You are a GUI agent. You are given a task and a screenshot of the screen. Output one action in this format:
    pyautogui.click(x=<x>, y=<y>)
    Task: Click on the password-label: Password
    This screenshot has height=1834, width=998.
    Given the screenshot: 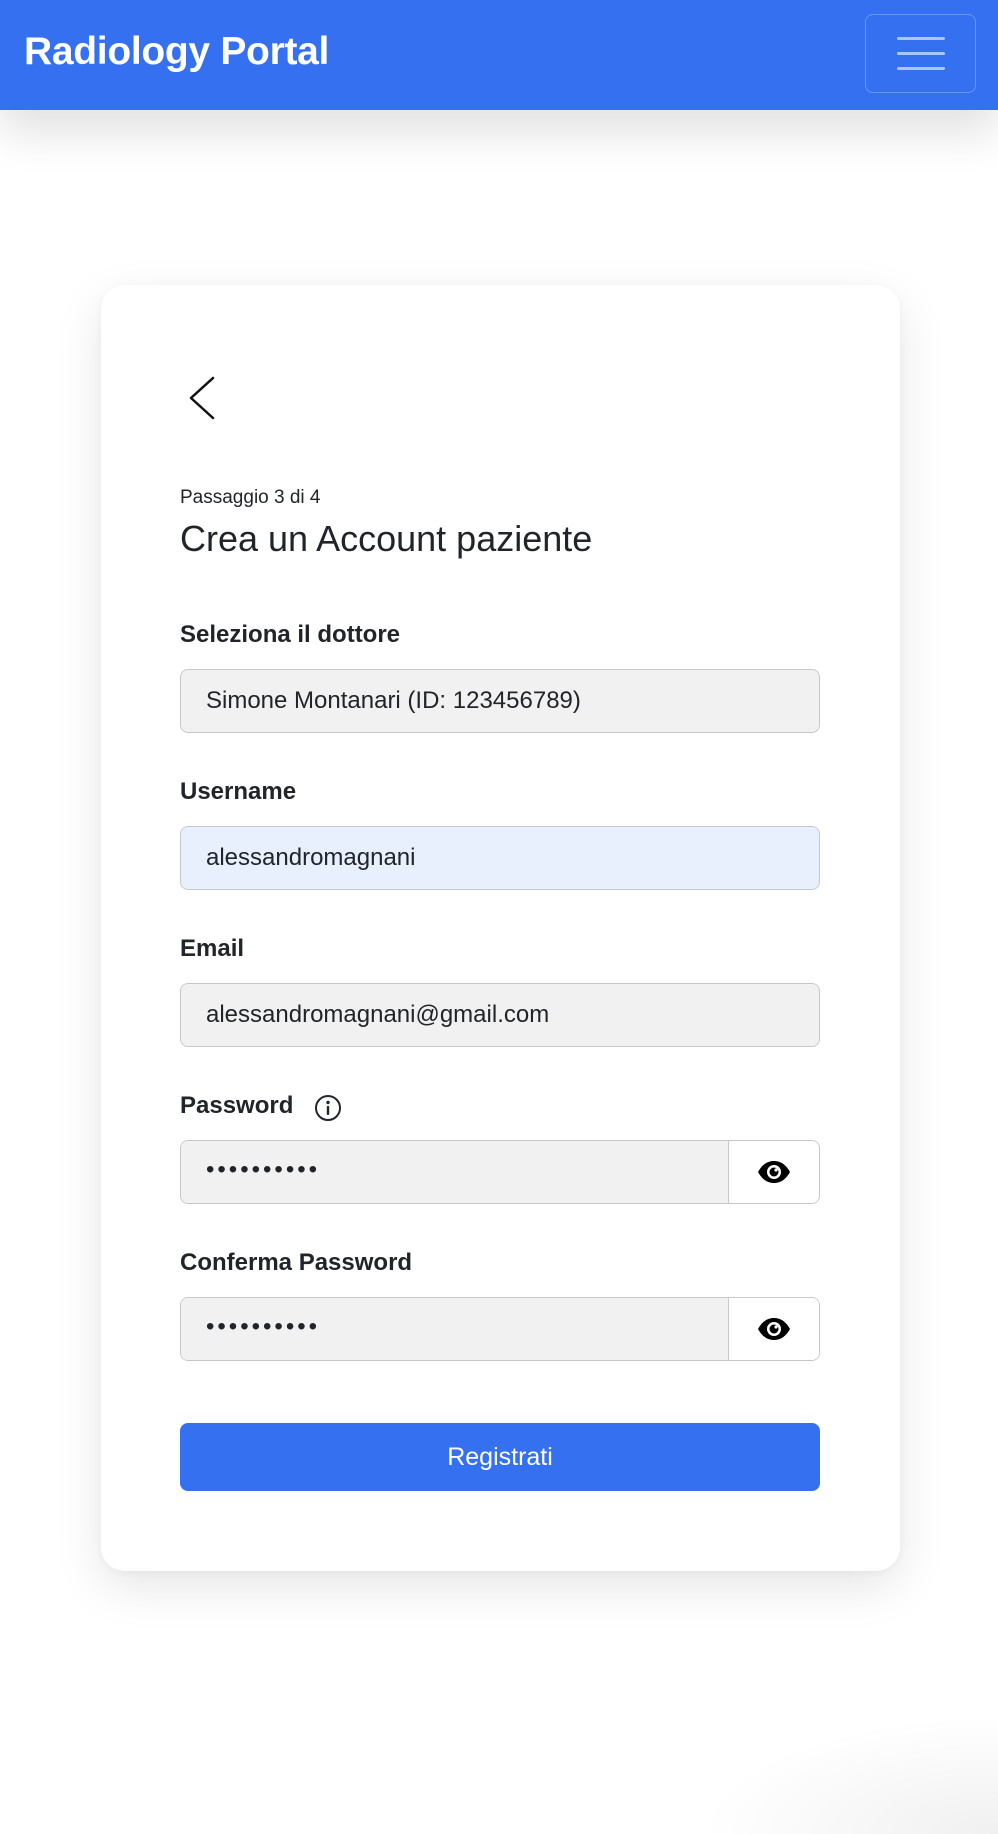 What is the action you would take?
    pyautogui.click(x=237, y=1105)
    